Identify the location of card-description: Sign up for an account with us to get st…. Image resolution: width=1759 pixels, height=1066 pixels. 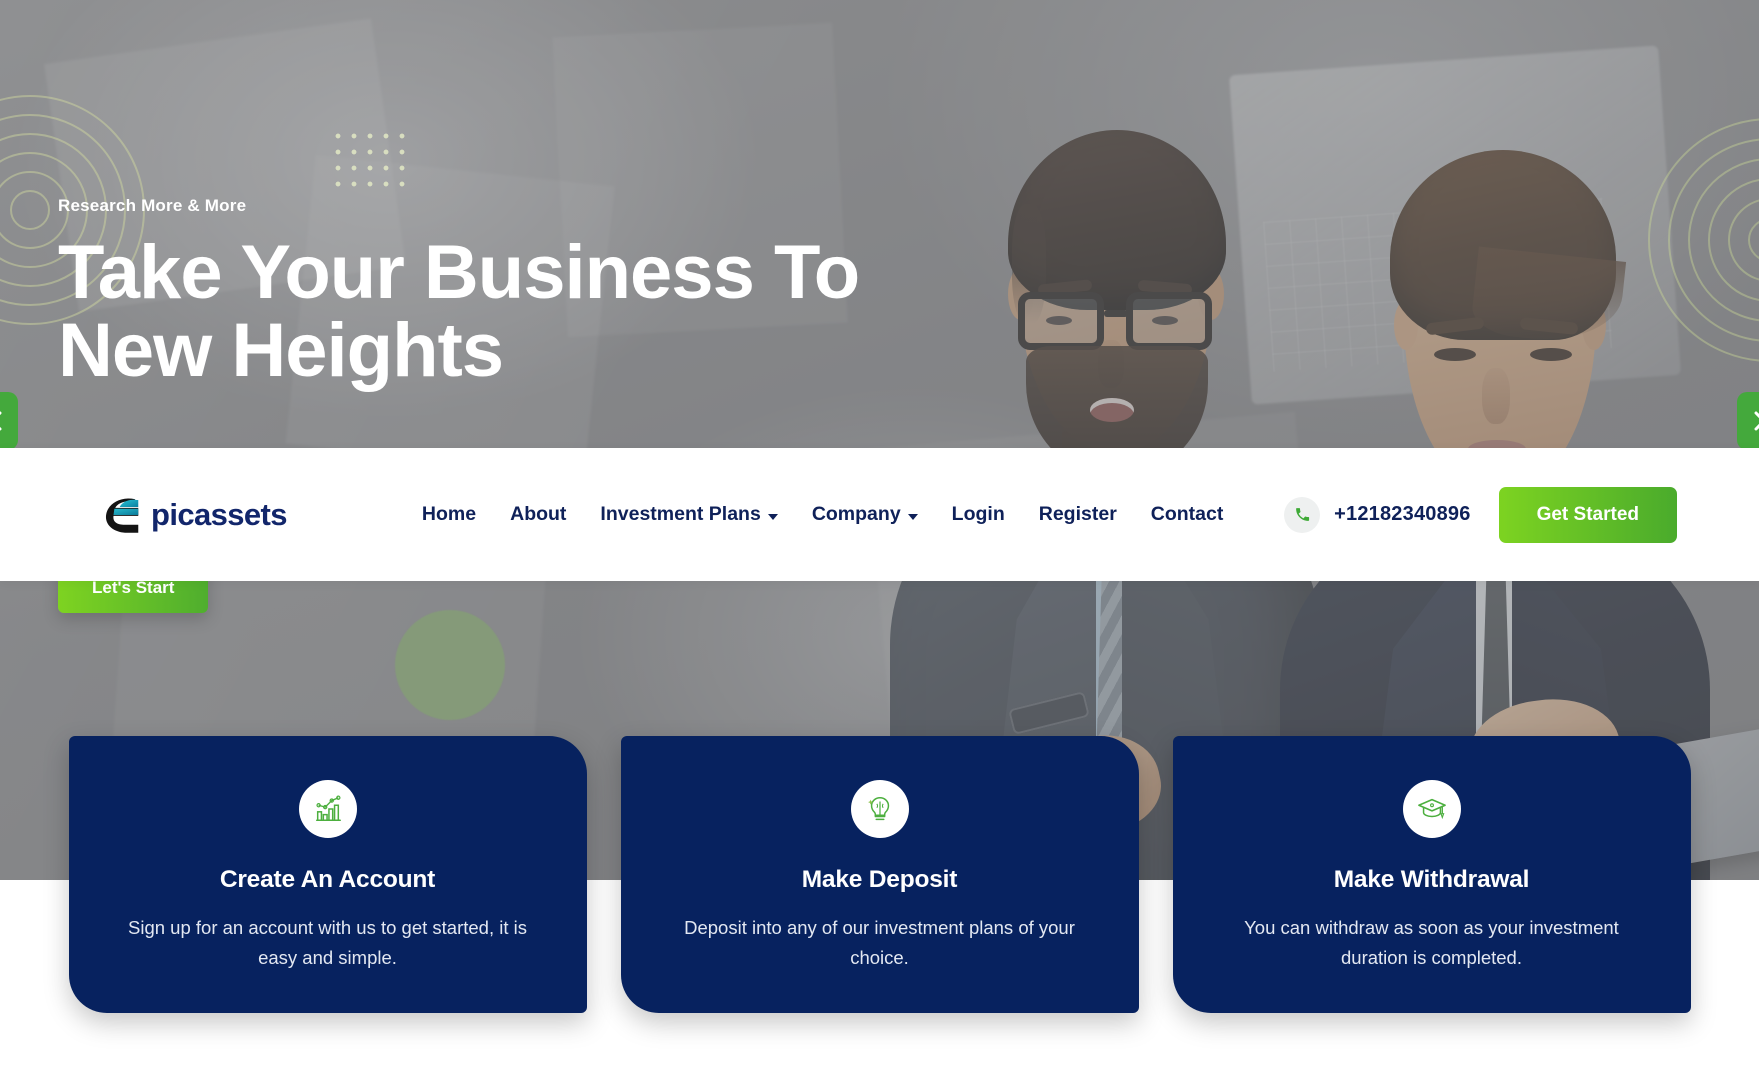
(327, 942).